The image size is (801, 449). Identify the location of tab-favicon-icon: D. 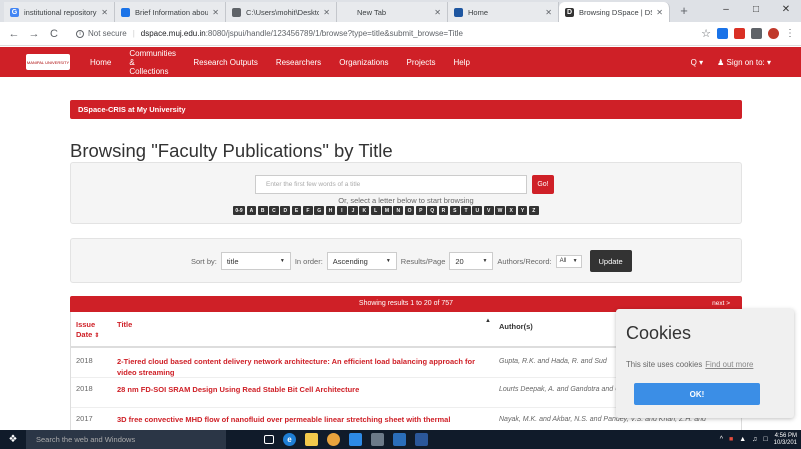
(569, 12).